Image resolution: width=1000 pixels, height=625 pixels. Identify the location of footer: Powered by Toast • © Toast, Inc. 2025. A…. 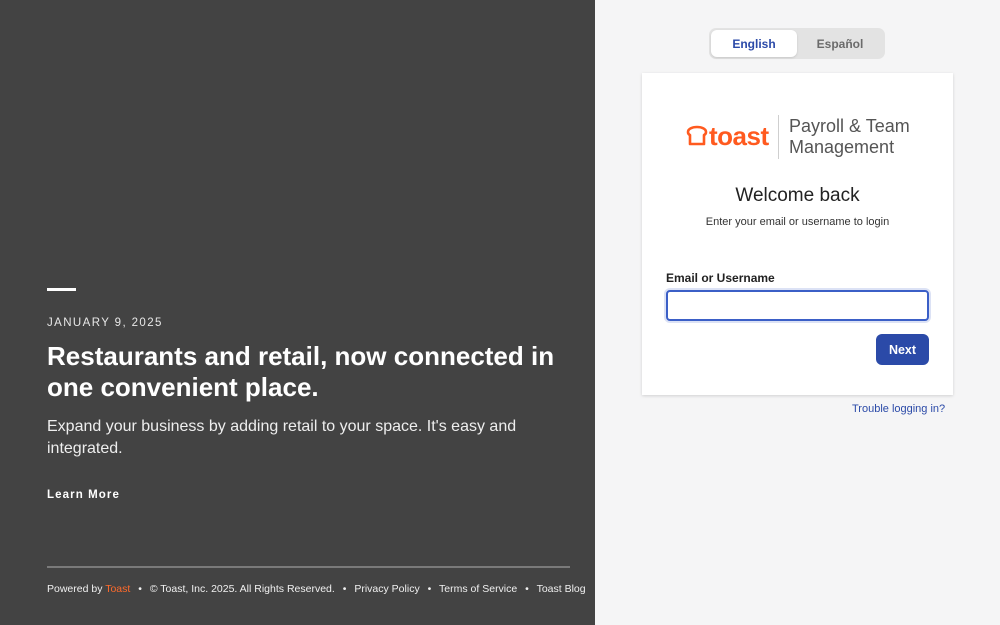
(316, 589).